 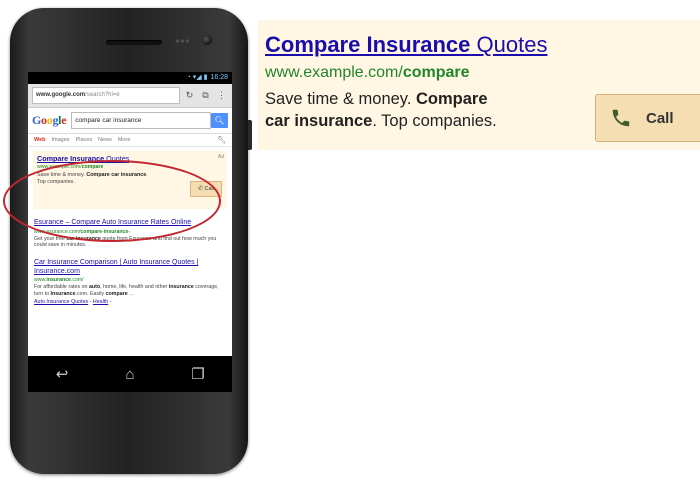 I want to click on address-field: www.google.com/search?hl=e, so click(x=106, y=95).